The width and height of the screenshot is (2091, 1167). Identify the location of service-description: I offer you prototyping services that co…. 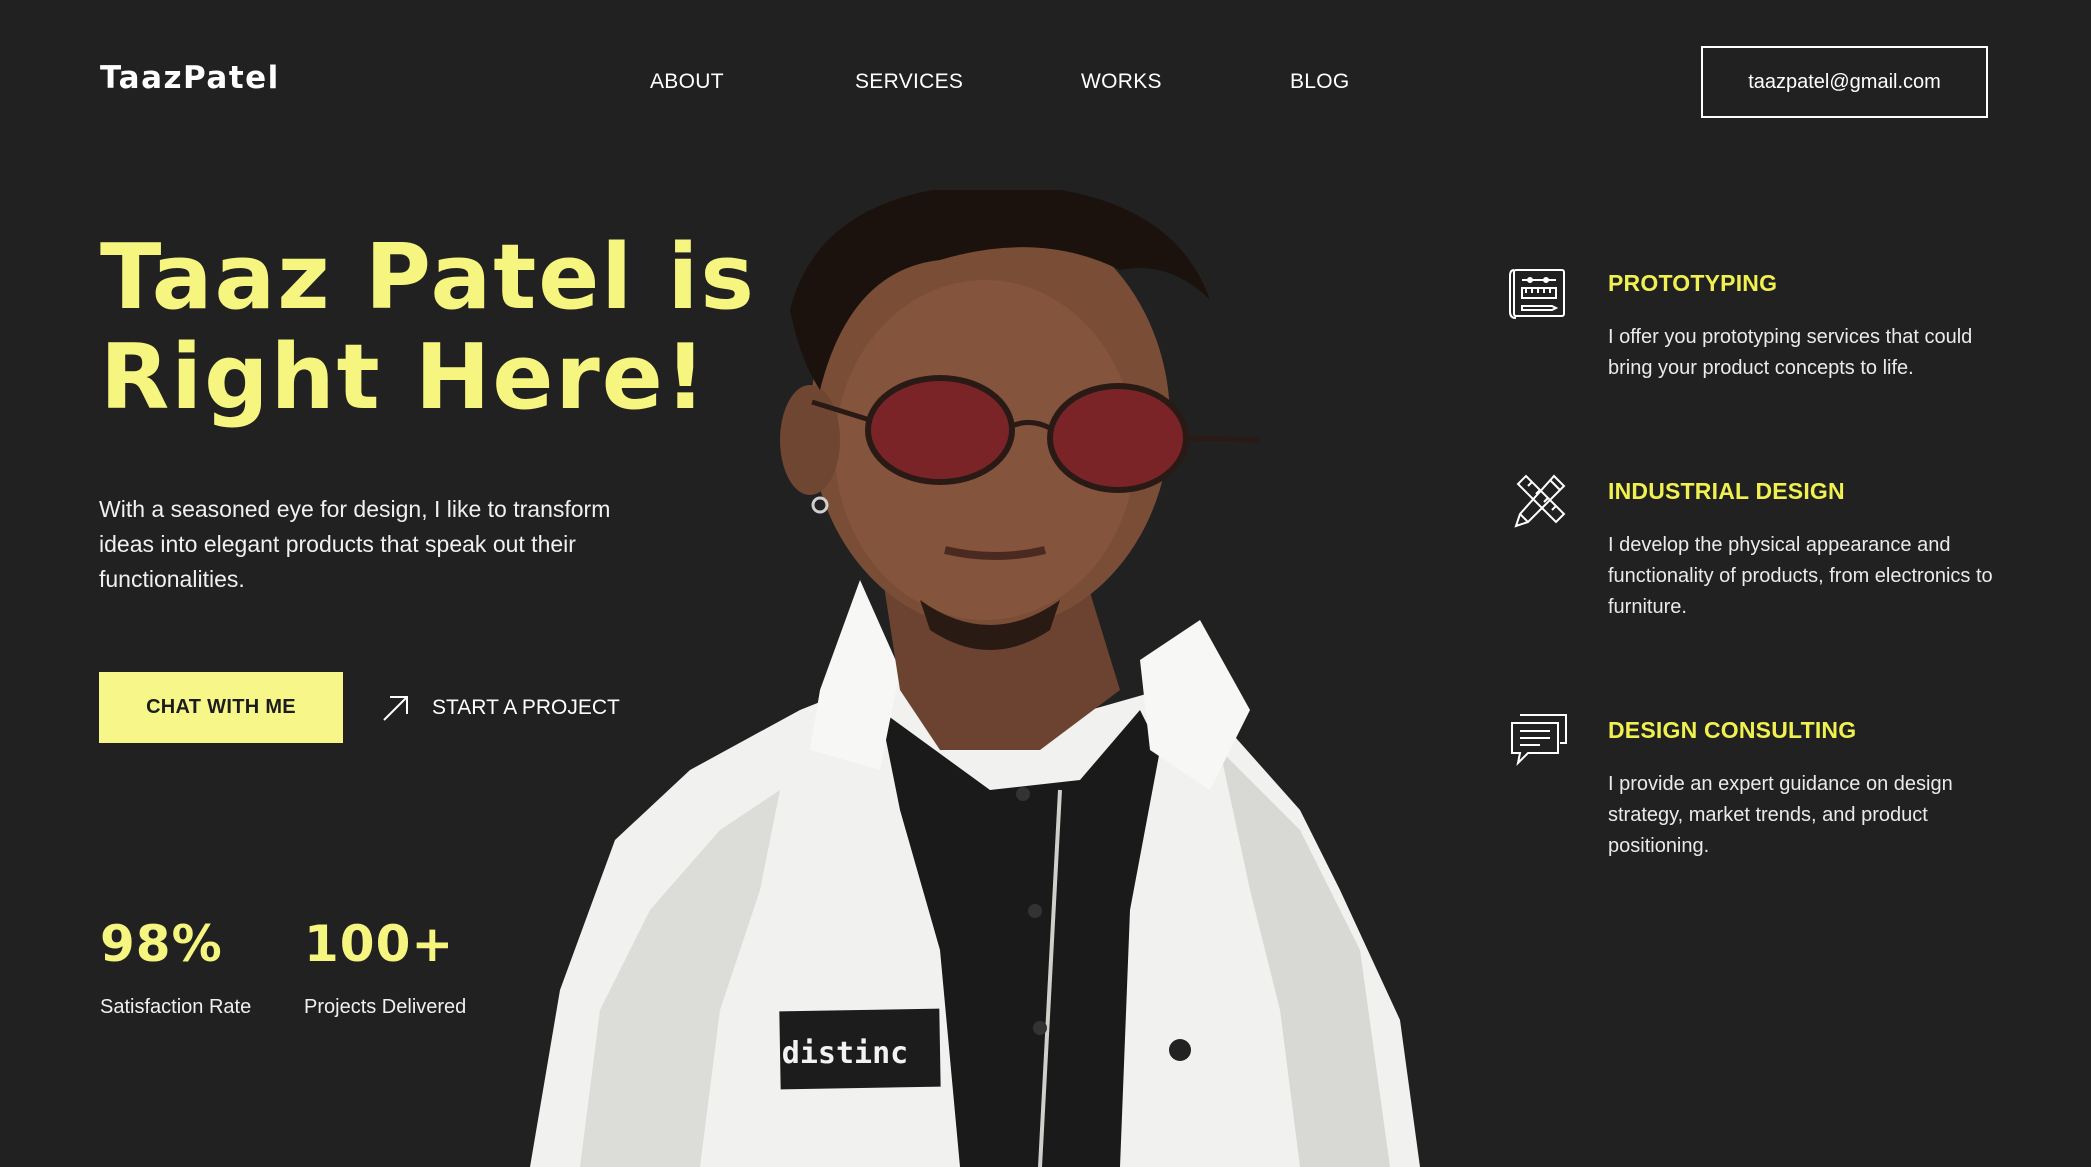
(1790, 352).